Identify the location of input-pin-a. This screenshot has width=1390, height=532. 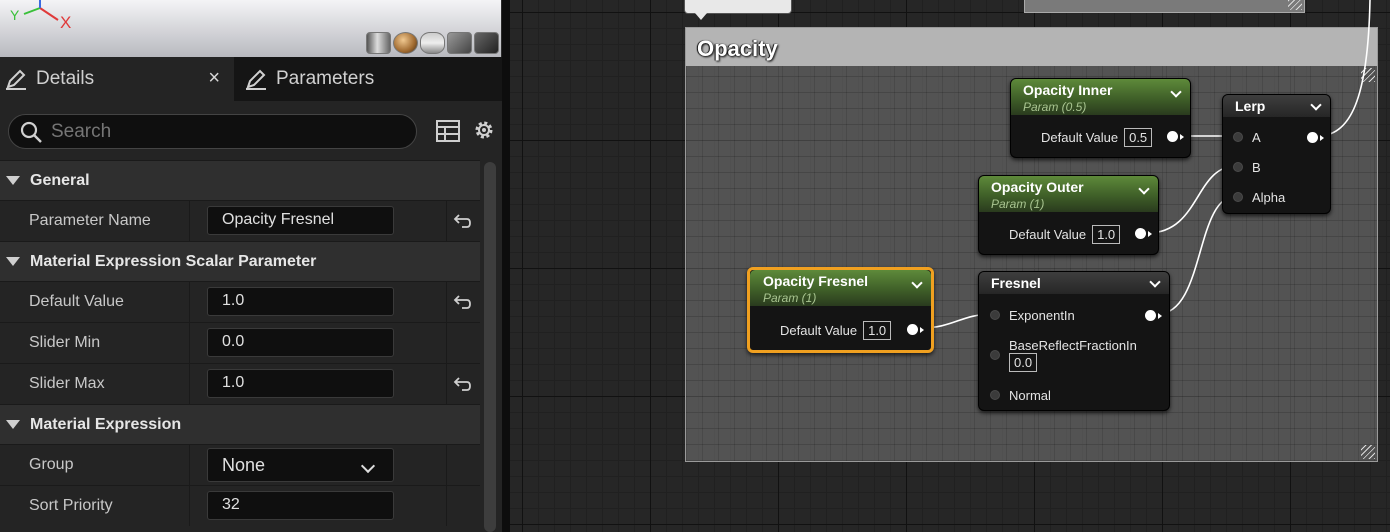
(1238, 137).